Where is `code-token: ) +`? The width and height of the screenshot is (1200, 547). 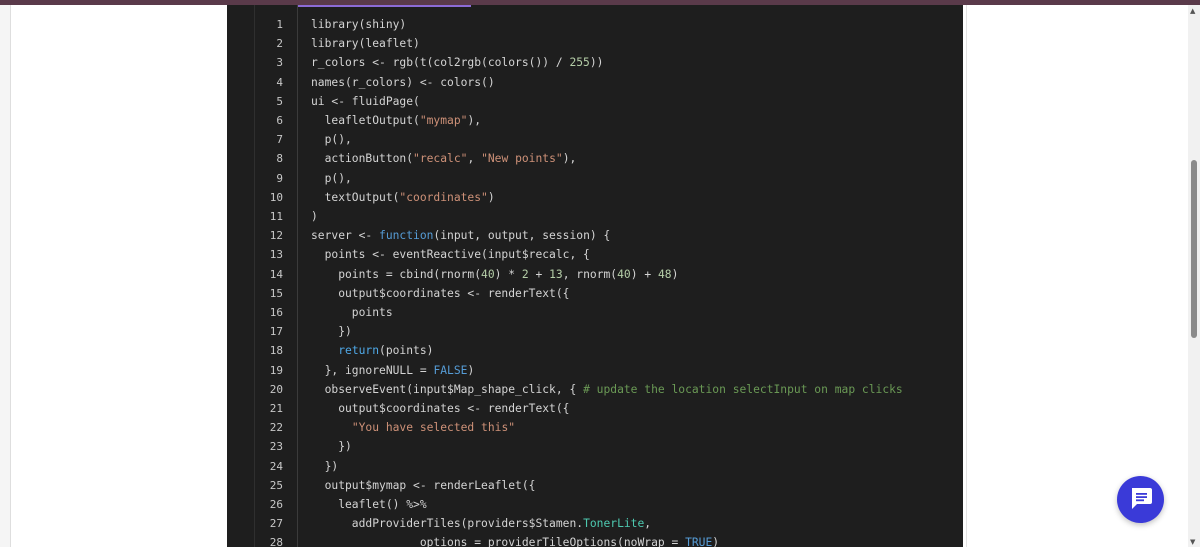 code-token: ) + is located at coordinates (644, 274).